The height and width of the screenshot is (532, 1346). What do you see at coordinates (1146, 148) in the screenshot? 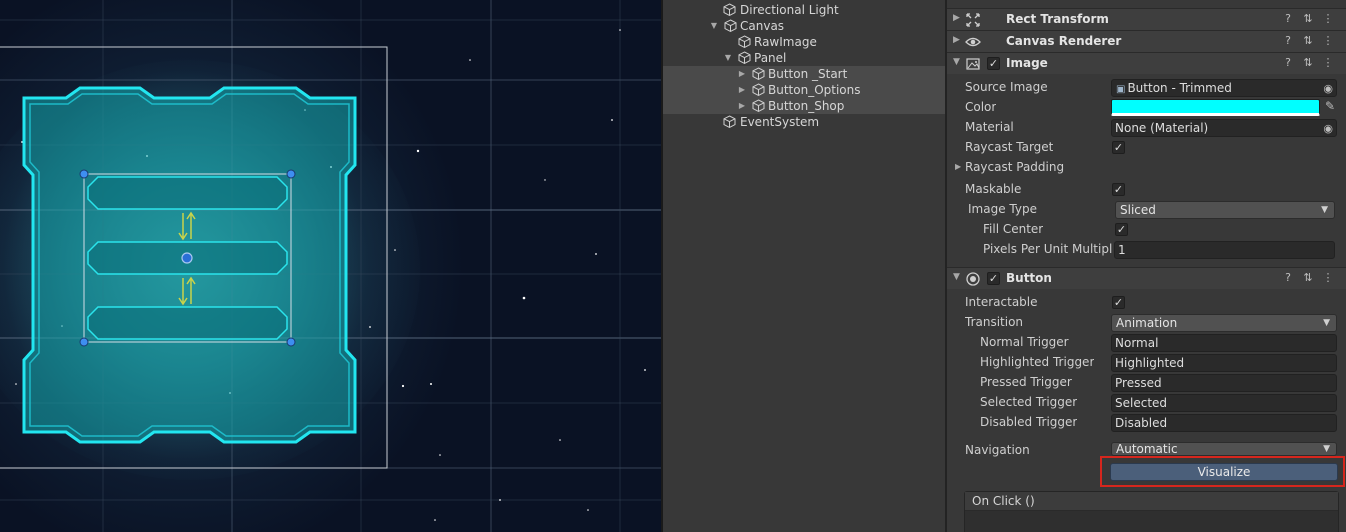
I see `prop-raycast-target: Raycast Target ✓` at bounding box center [1146, 148].